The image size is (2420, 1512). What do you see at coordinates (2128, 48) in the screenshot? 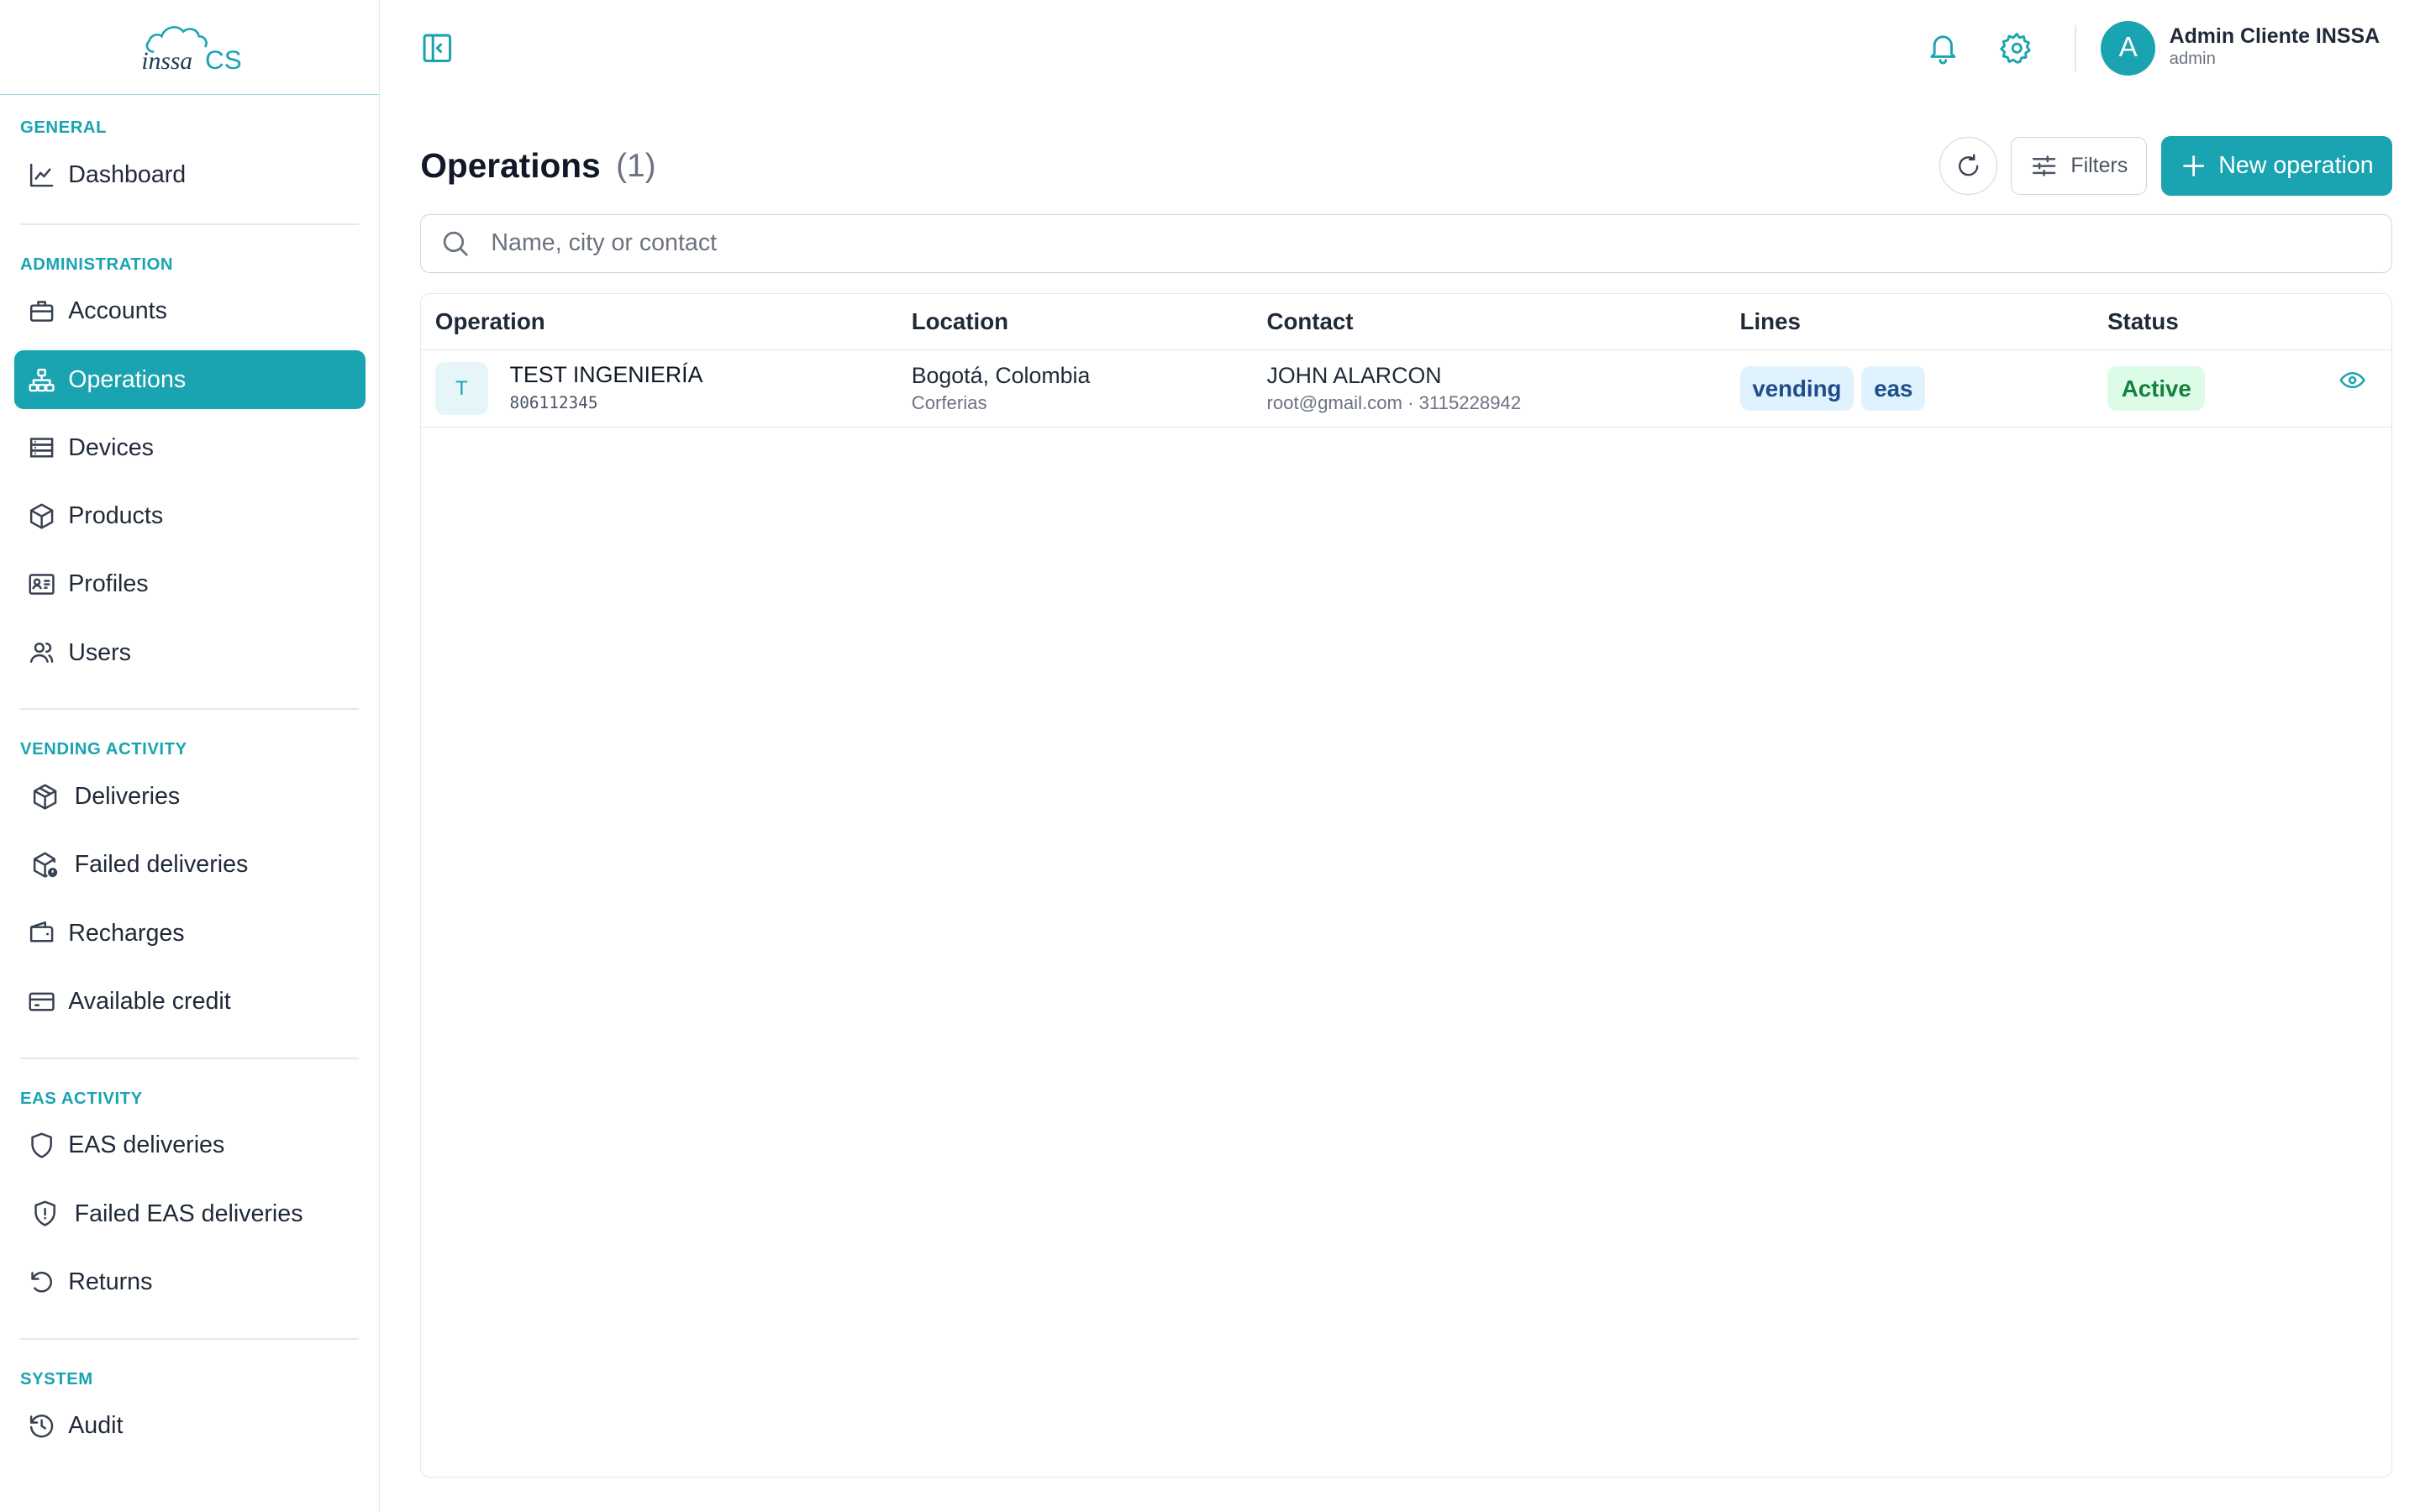
I see `avatar: A` at bounding box center [2128, 48].